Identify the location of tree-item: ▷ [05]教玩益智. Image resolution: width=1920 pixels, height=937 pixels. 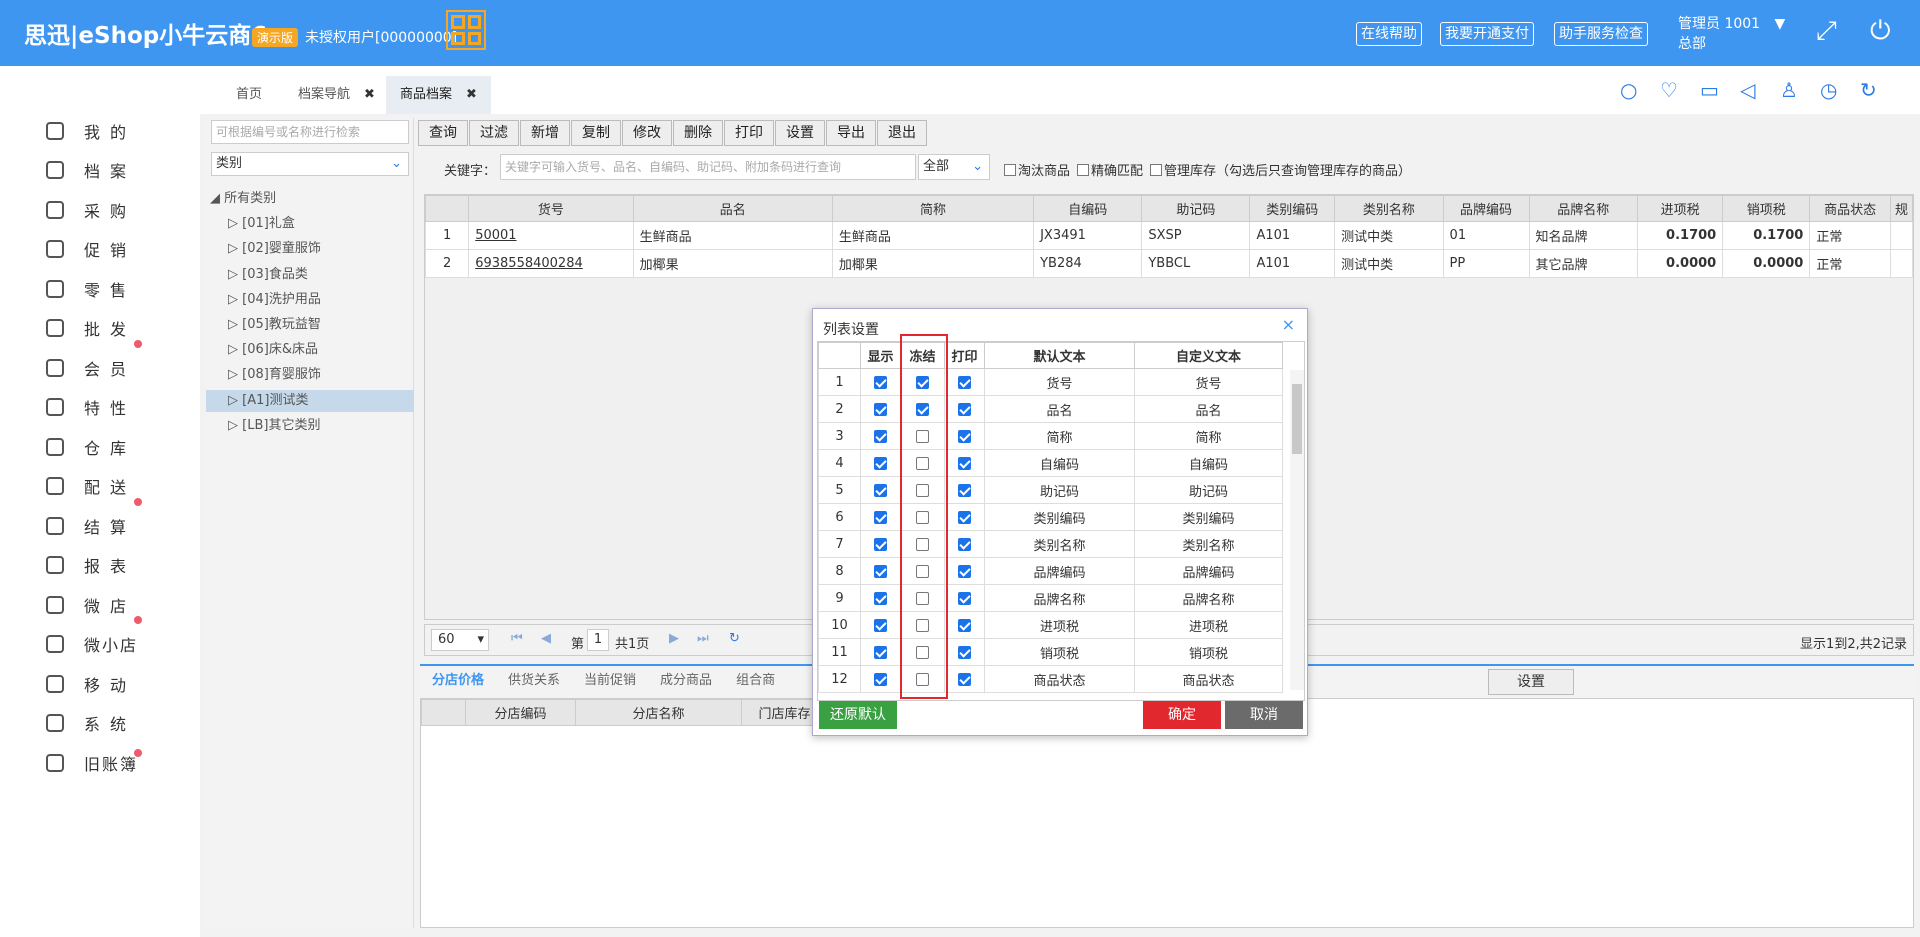
(274, 325).